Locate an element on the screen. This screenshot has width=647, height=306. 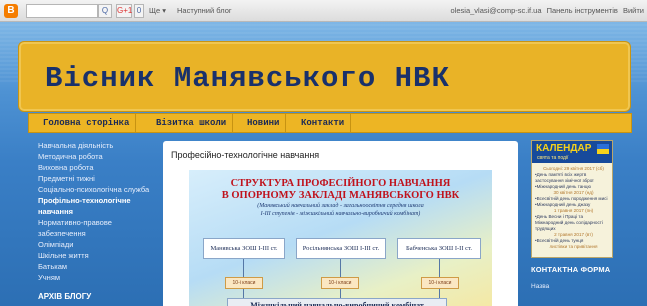
navbar-search-input is located at coordinates (62, 11).